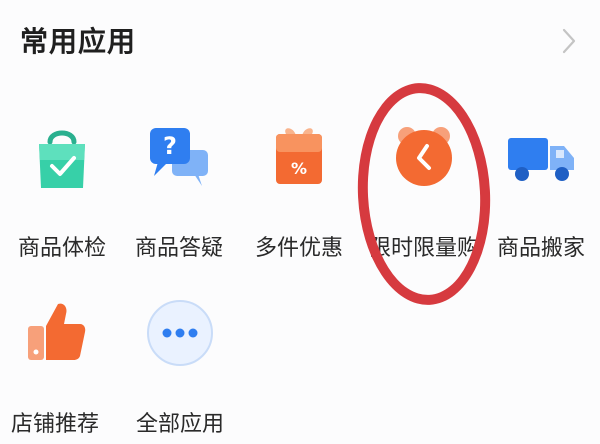 The height and width of the screenshot is (444, 600). Describe the element at coordinates (541, 159) in the screenshot. I see `delivery-truck-icon` at that location.